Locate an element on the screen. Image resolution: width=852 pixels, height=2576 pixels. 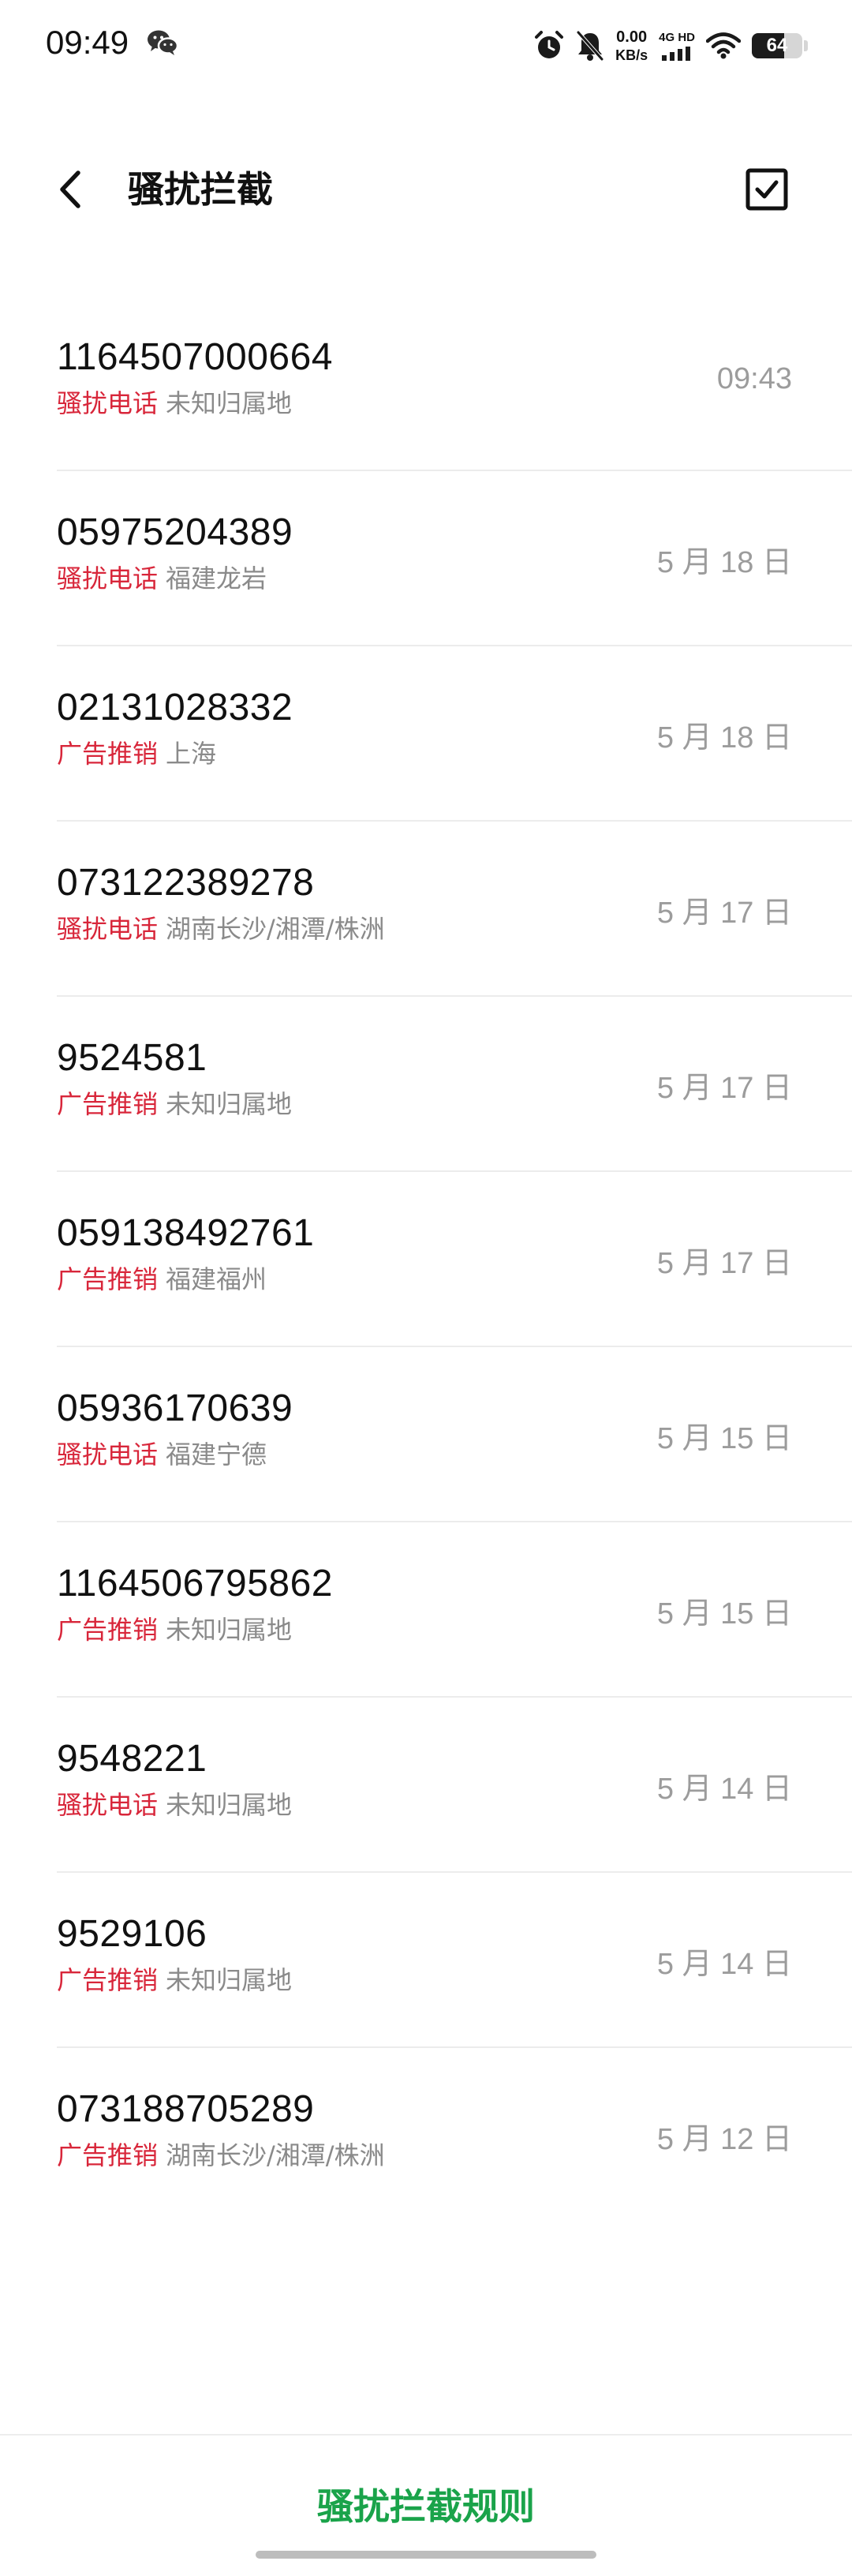
checkbox-checked-icon is located at coordinates (767, 189).